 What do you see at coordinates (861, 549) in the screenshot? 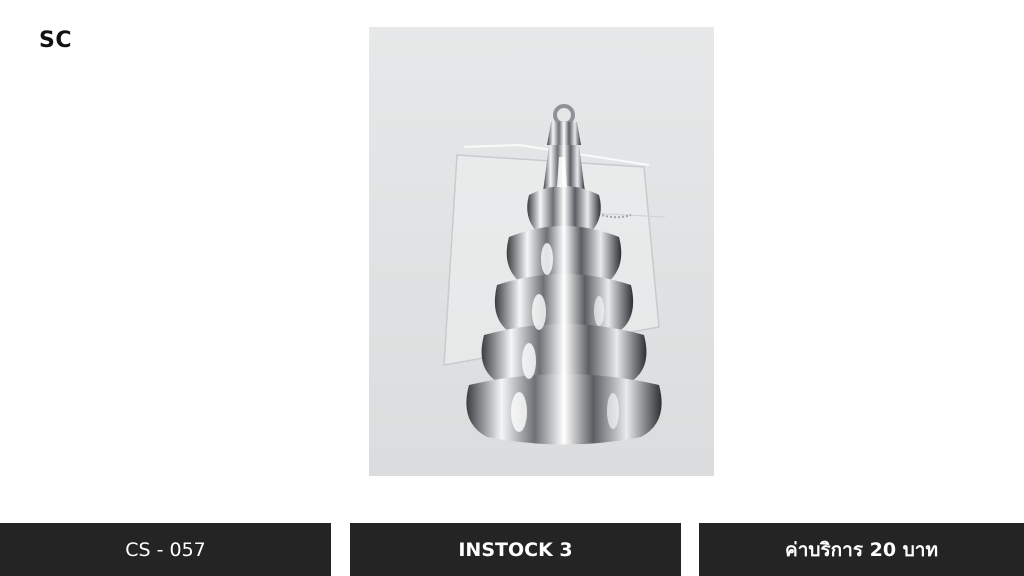
I see `service-price-bar: ค่าบริการ 20 บาท` at bounding box center [861, 549].